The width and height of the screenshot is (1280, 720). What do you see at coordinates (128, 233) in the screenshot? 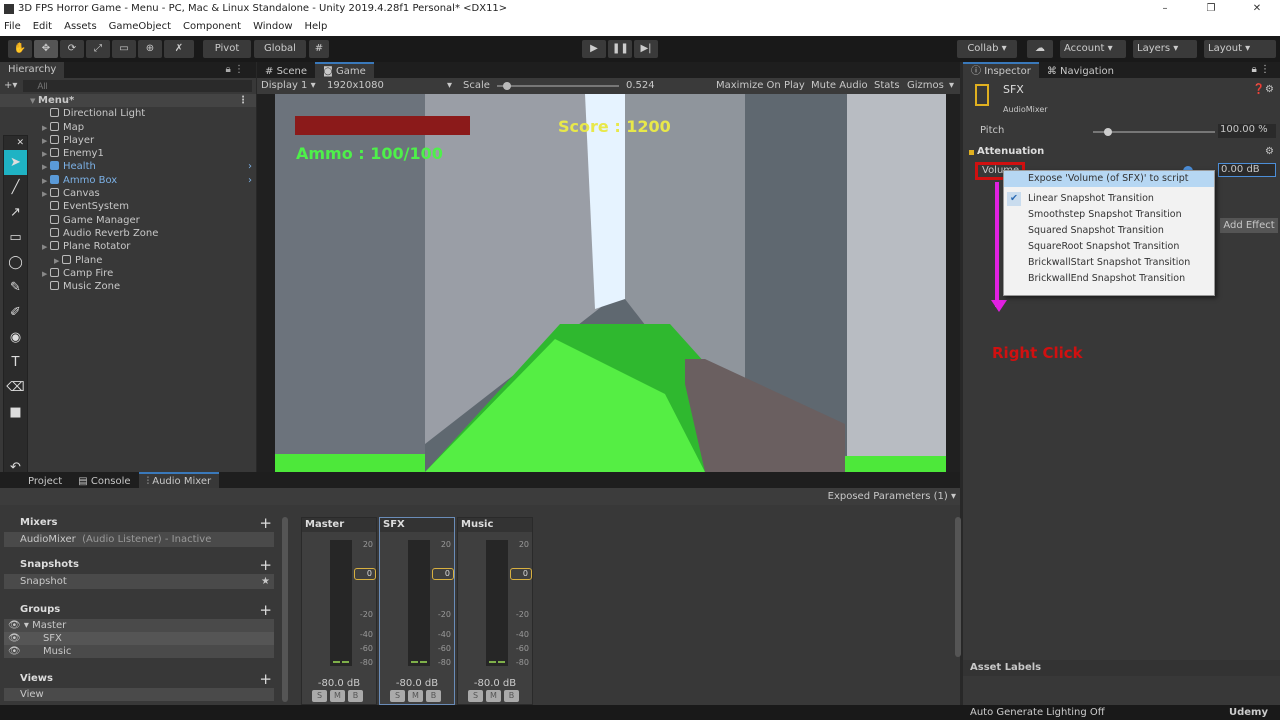
I see `hierarchy-item: Audio Reverb Zone` at bounding box center [128, 233].